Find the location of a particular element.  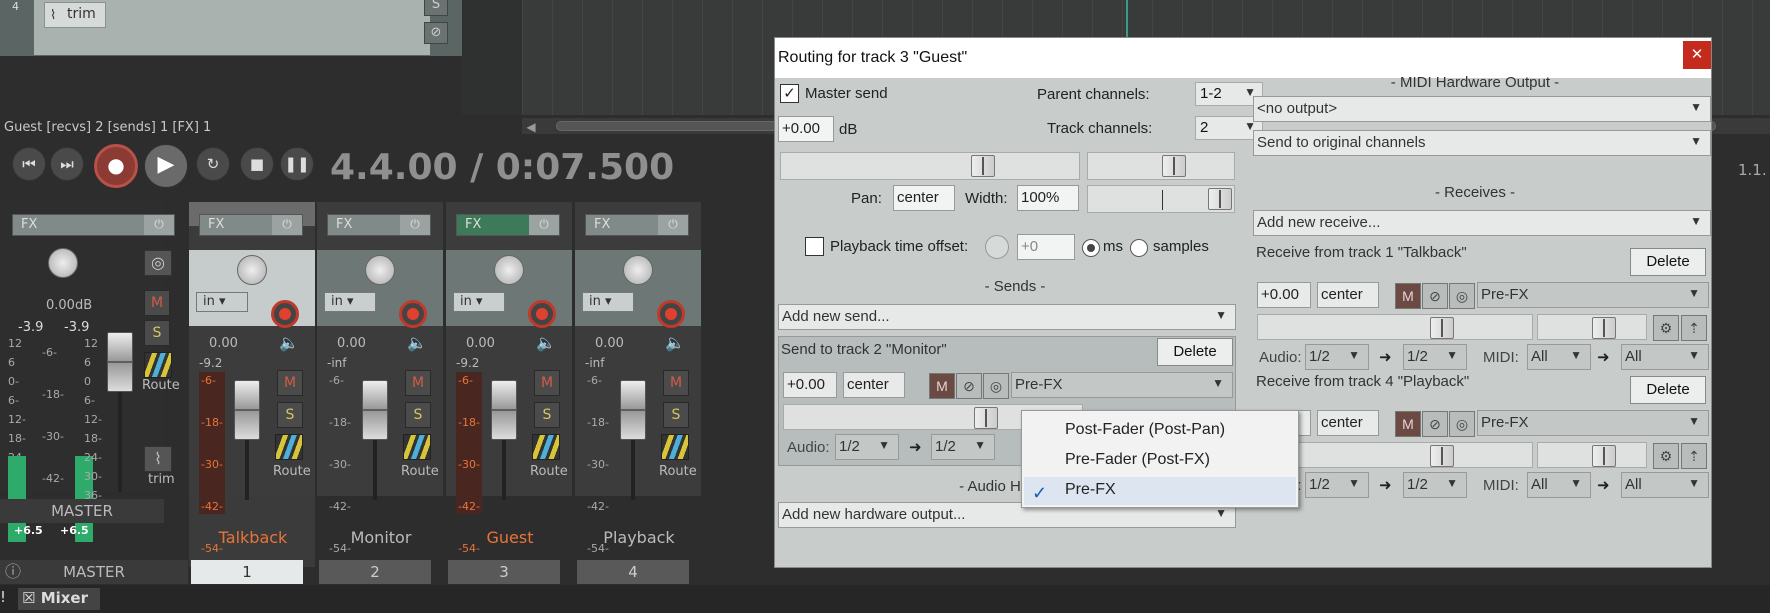

send-mode-select: Pre-FX ▼ is located at coordinates (1122, 385).